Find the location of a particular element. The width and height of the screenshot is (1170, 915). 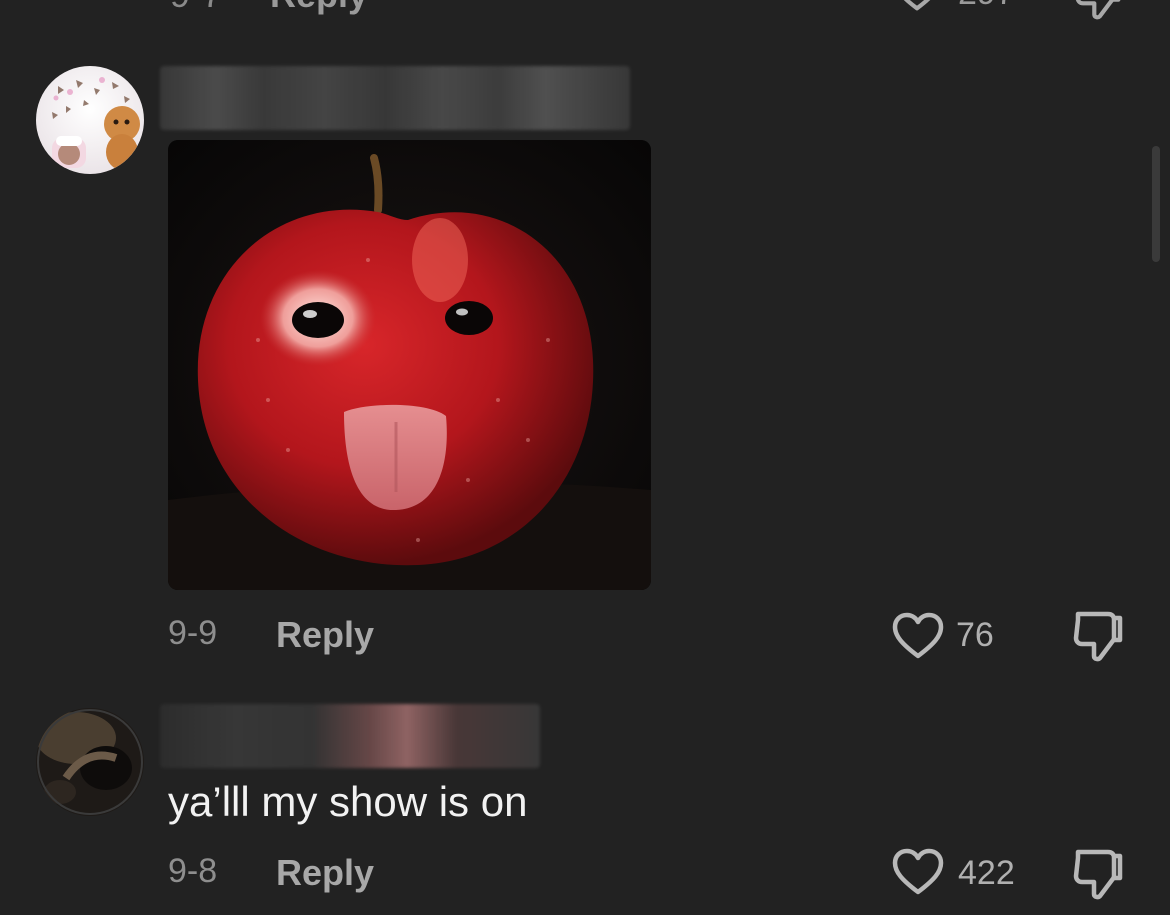

comment-date: 9-9 is located at coordinates (193, 633).